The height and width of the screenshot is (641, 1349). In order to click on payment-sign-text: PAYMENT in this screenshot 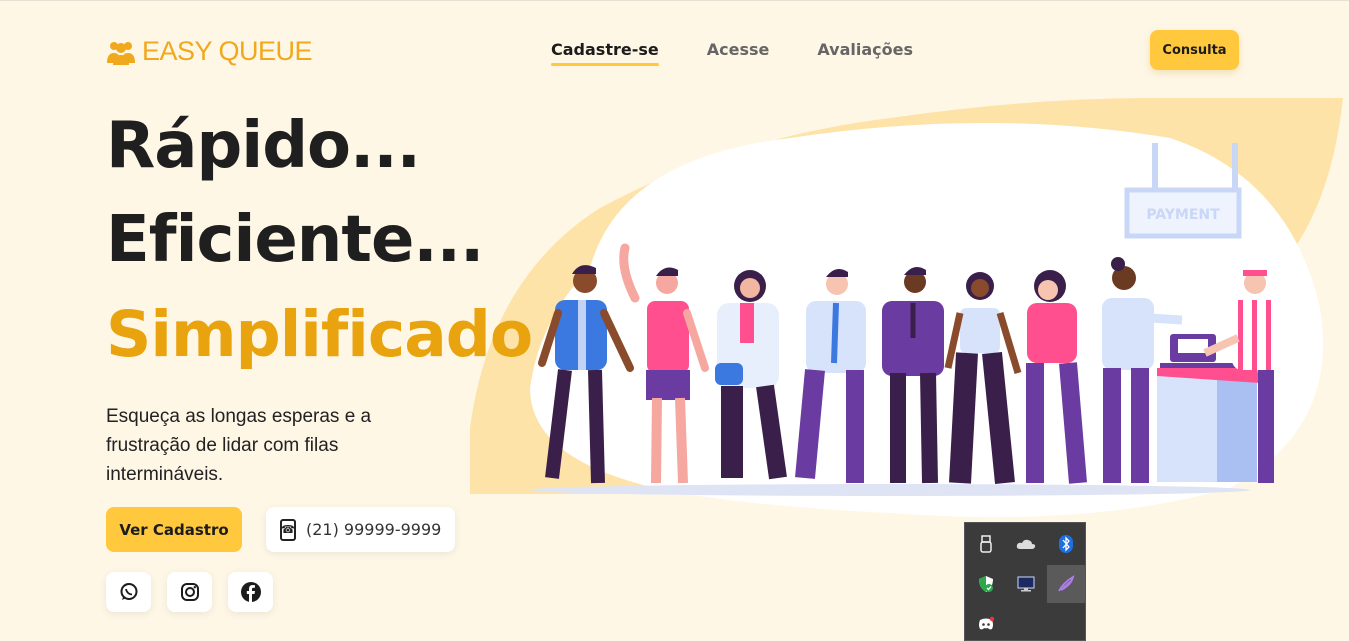, I will do `click(1183, 215)`.